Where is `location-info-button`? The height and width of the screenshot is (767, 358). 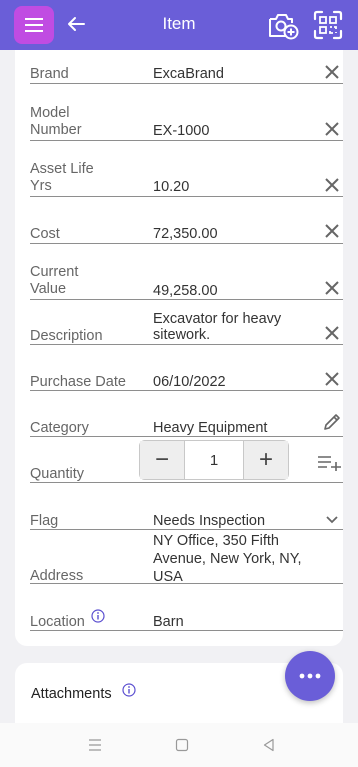
location-info-button is located at coordinates (98, 616).